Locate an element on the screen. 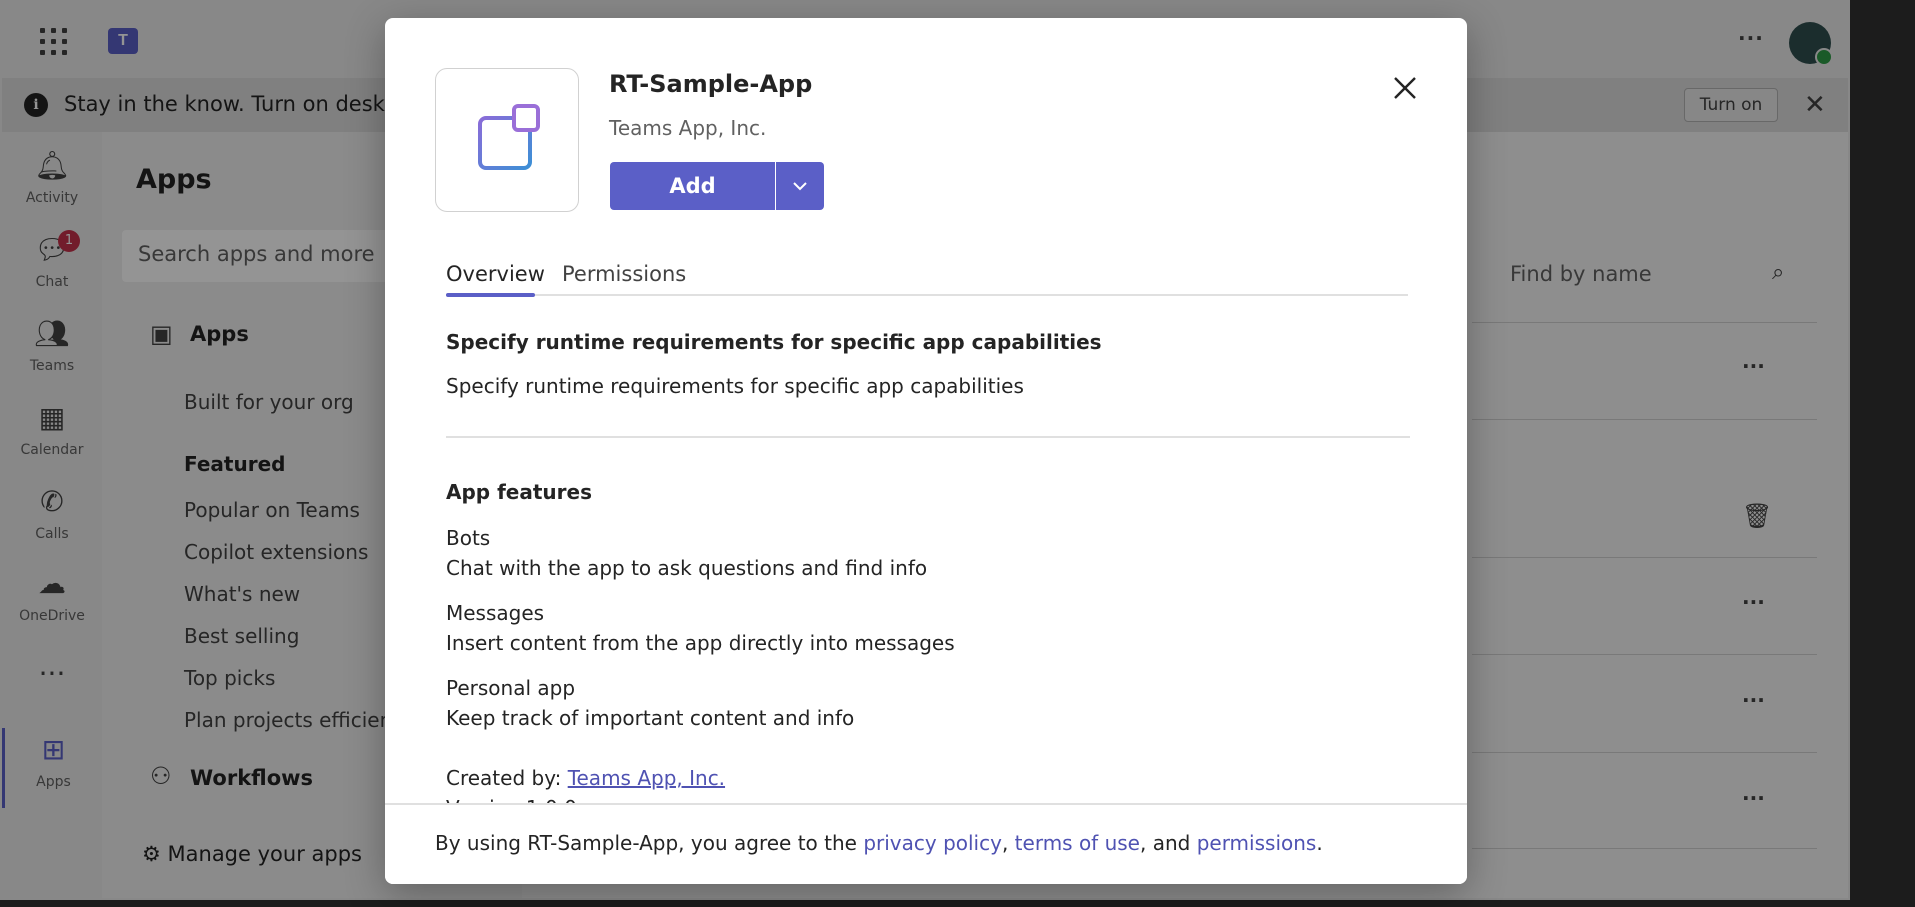 This screenshot has height=907, width=1915. active-tab-indicator is located at coordinates (490, 295).